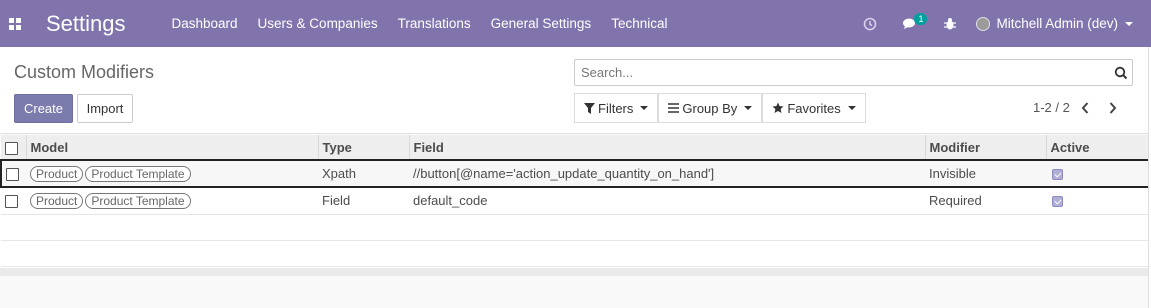 The width and height of the screenshot is (1151, 308). What do you see at coordinates (541, 23) in the screenshot?
I see `menu-item-general-settings: General Settings` at bounding box center [541, 23].